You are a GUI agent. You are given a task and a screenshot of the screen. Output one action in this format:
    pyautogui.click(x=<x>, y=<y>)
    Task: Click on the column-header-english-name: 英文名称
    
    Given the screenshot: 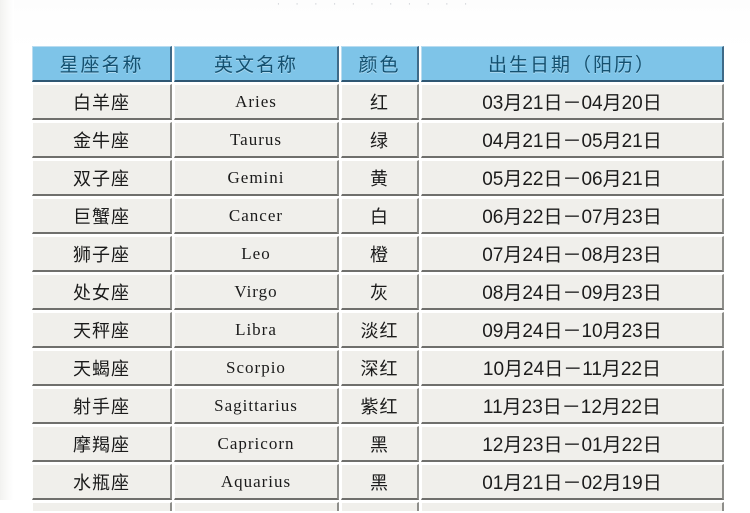 What is the action you would take?
    pyautogui.click(x=256, y=64)
    